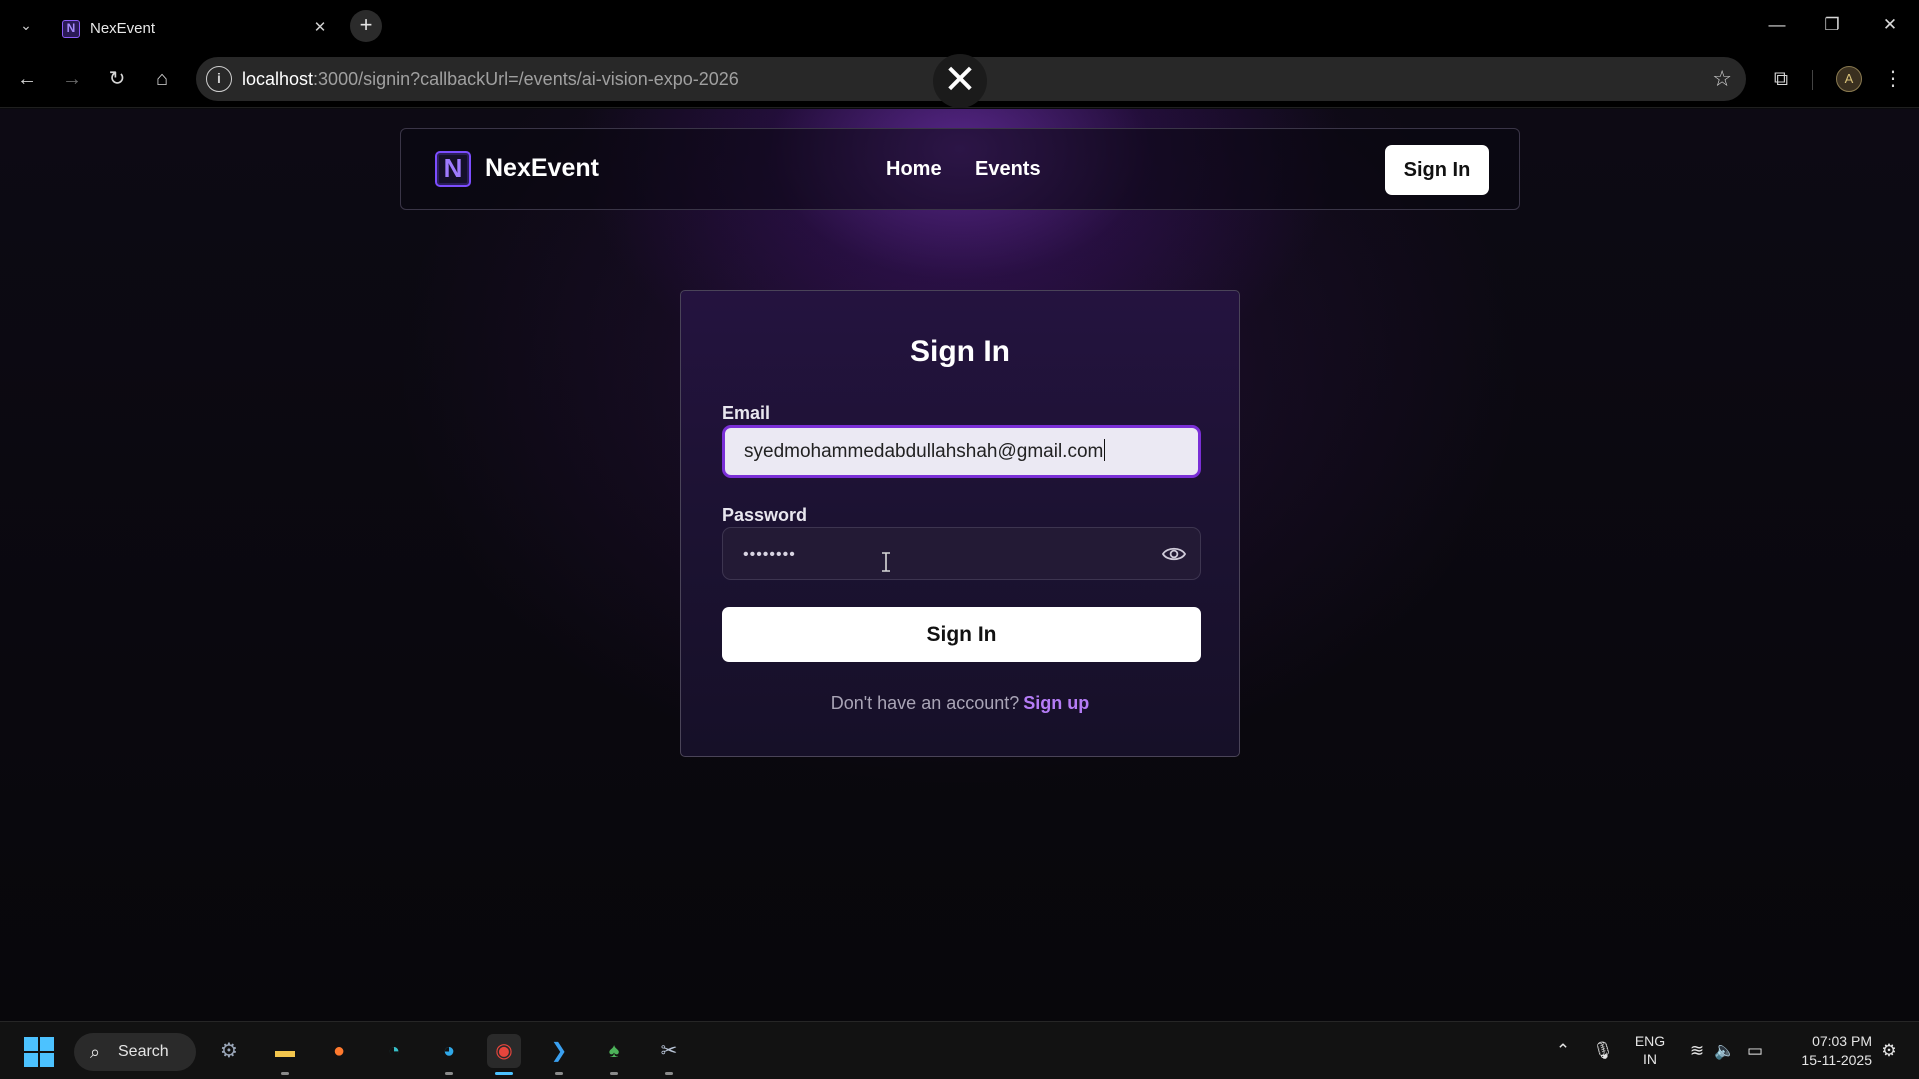  Describe the element at coordinates (71, 29) in the screenshot. I see `tab-favicon-icon: N` at that location.